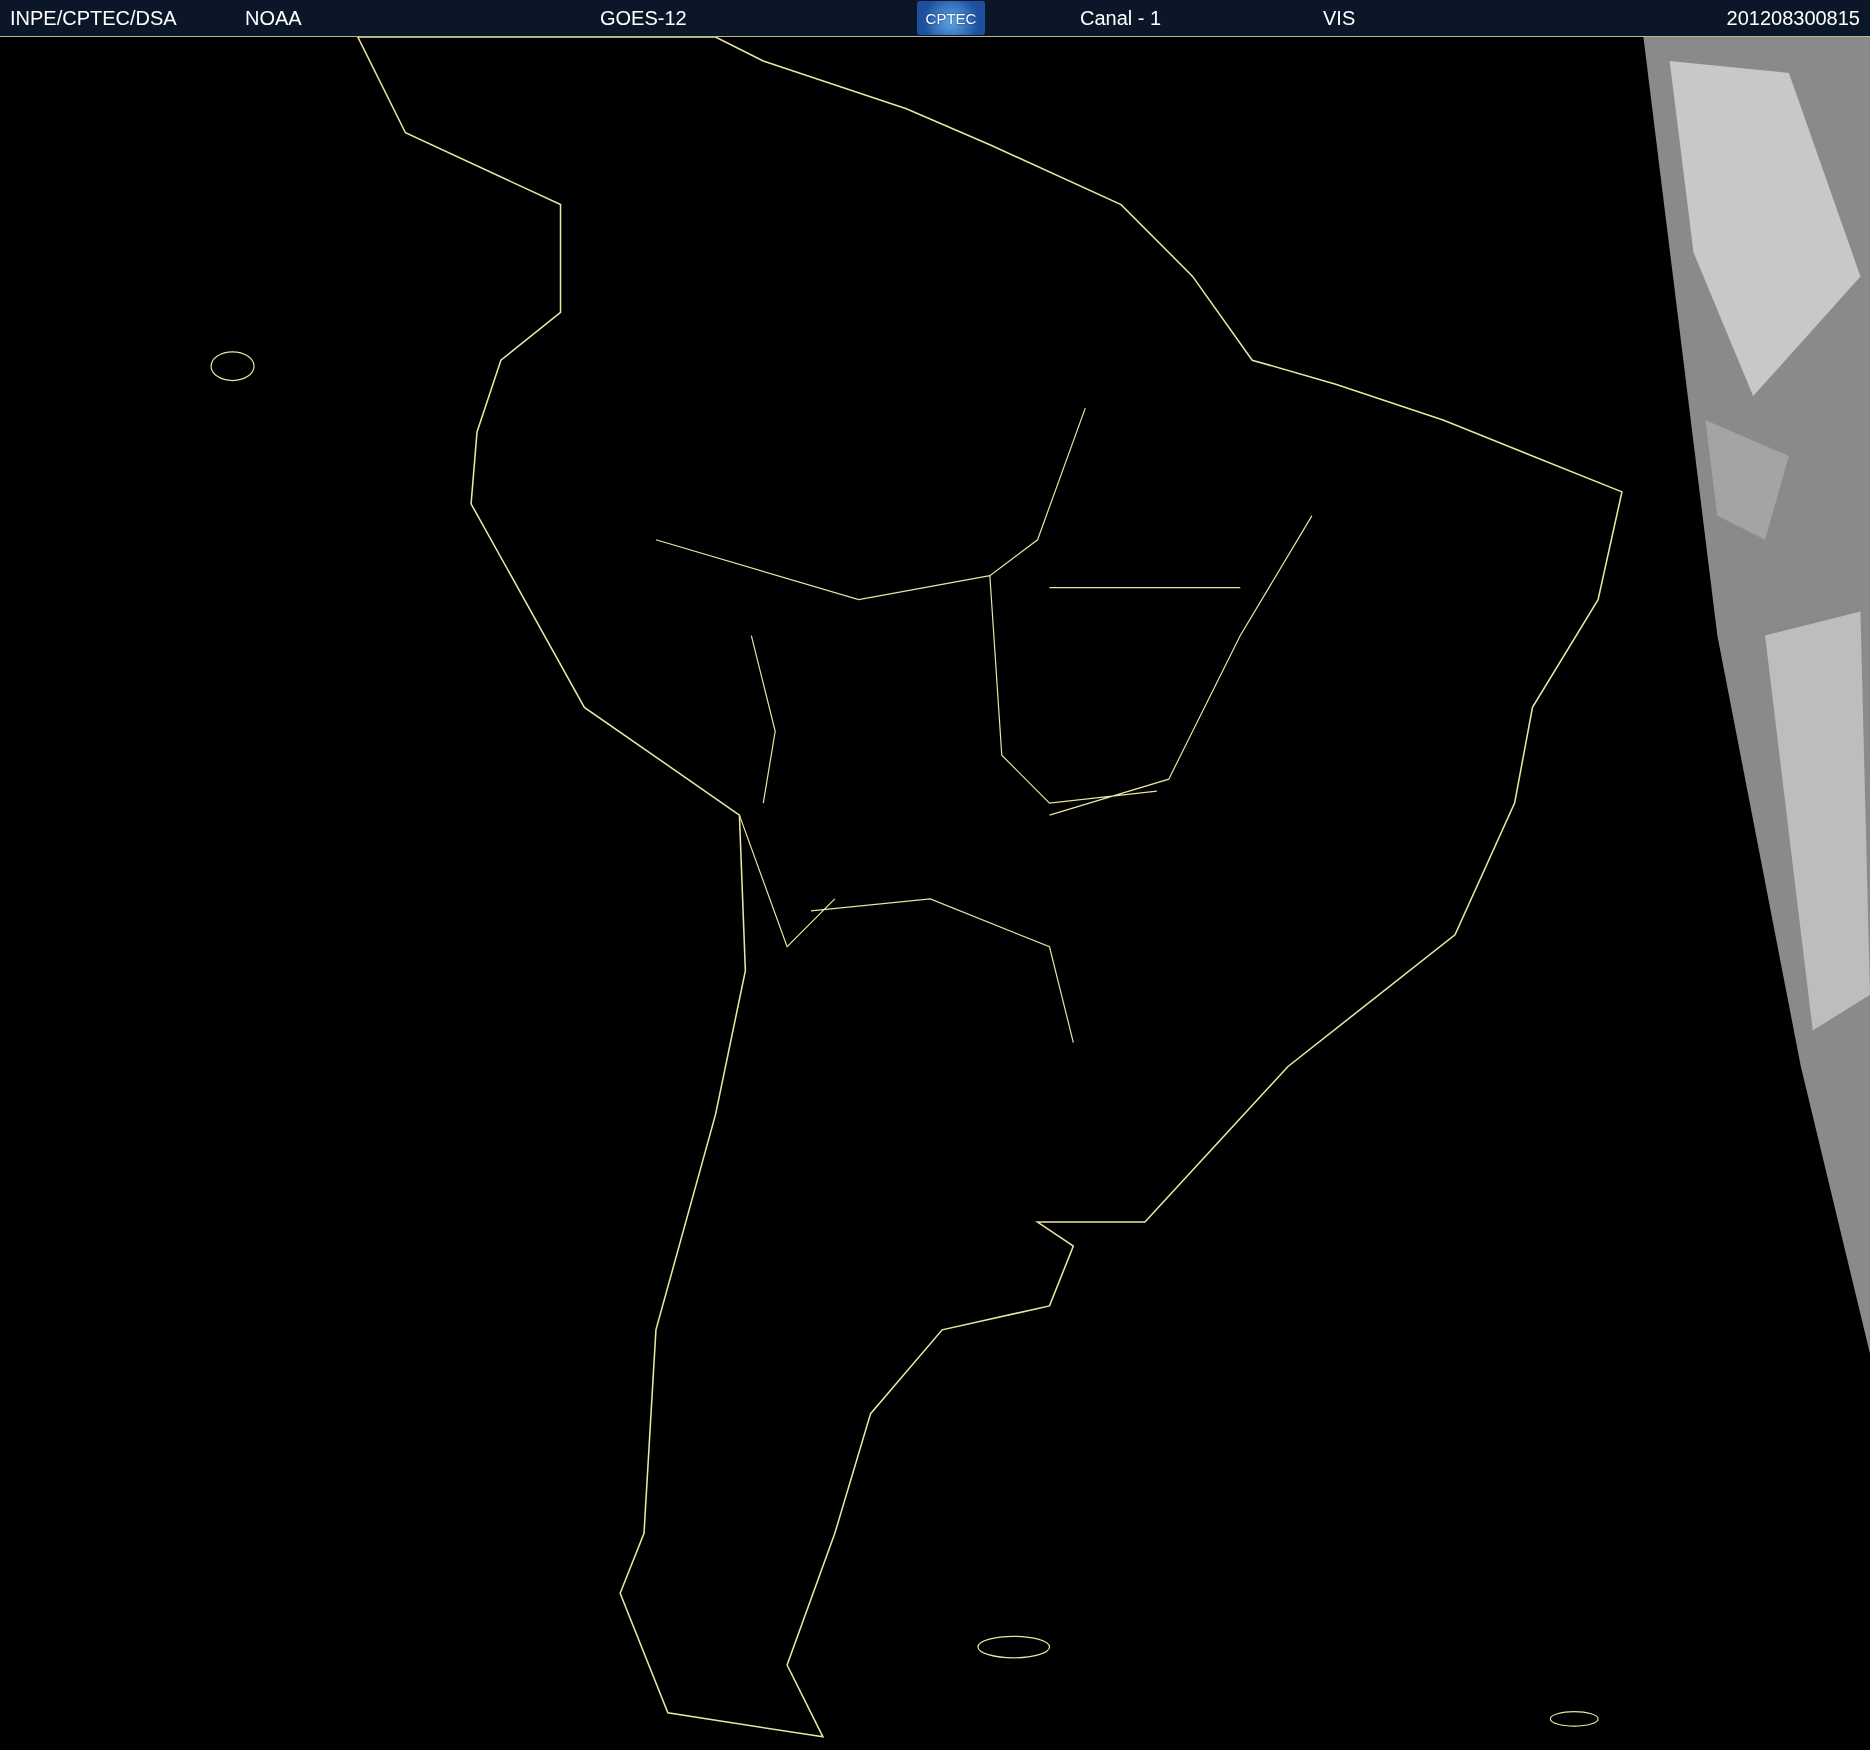 The width and height of the screenshot is (1870, 1750). What do you see at coordinates (93, 18) in the screenshot?
I see `header-label: INPE/CPTEC/DSA` at bounding box center [93, 18].